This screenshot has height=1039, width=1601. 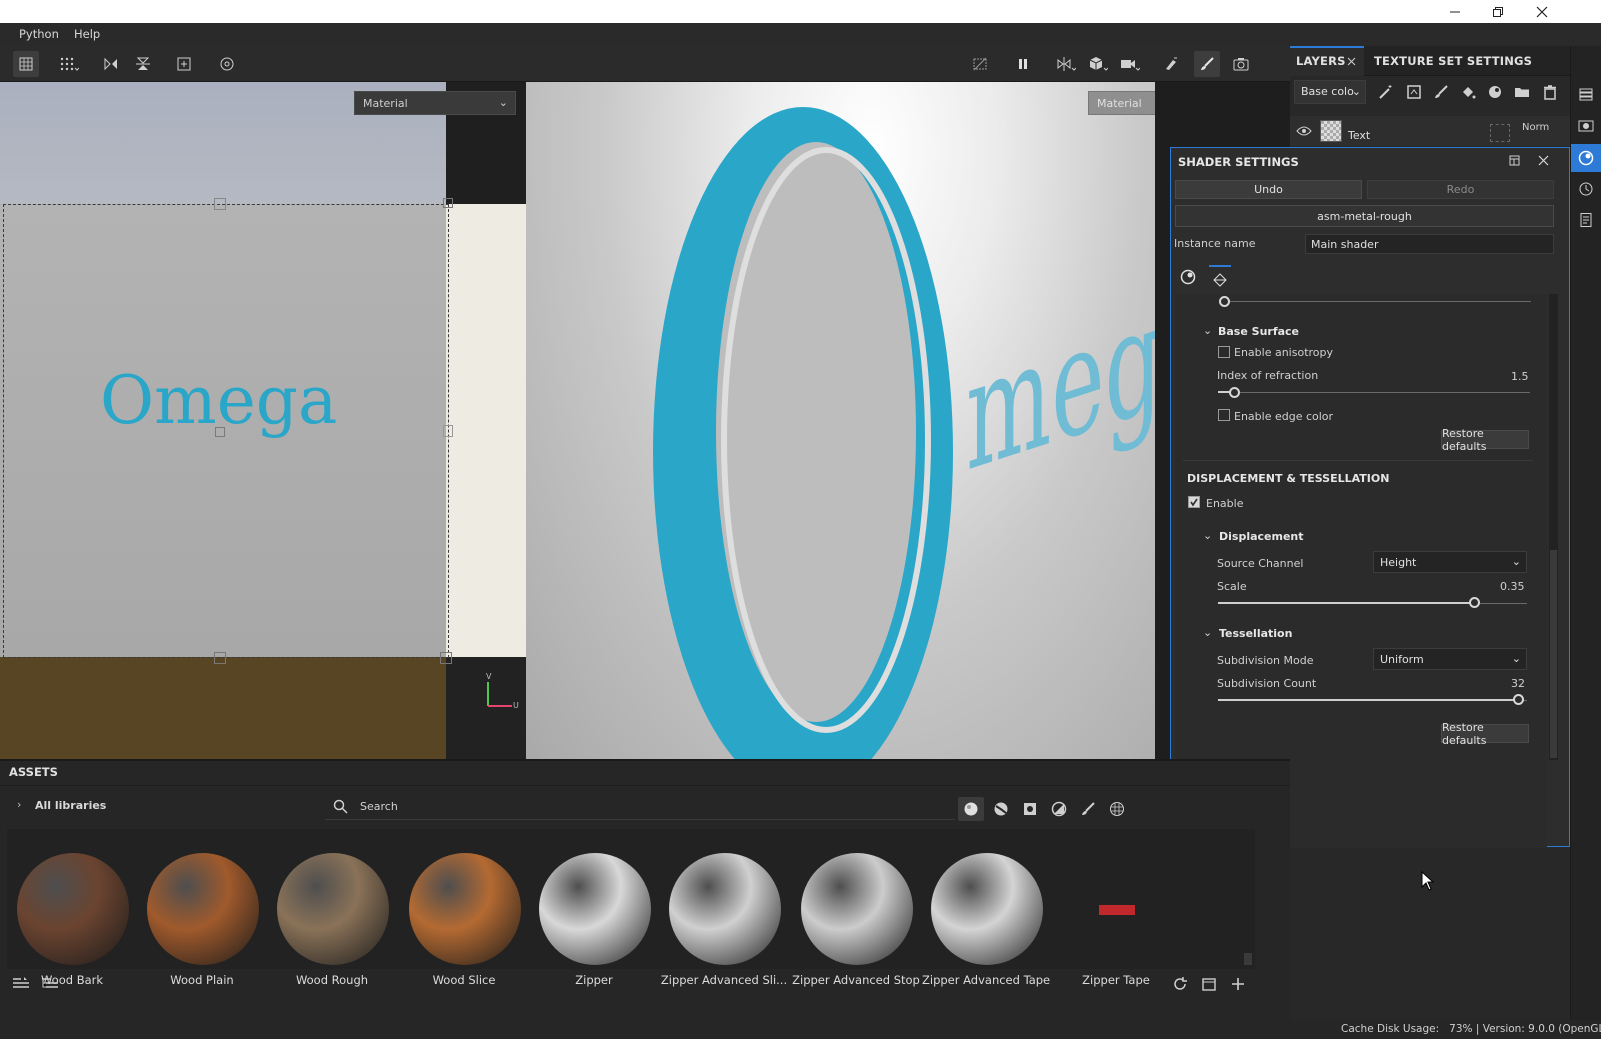 I want to click on scale-value: 0.35, so click(x=1512, y=586).